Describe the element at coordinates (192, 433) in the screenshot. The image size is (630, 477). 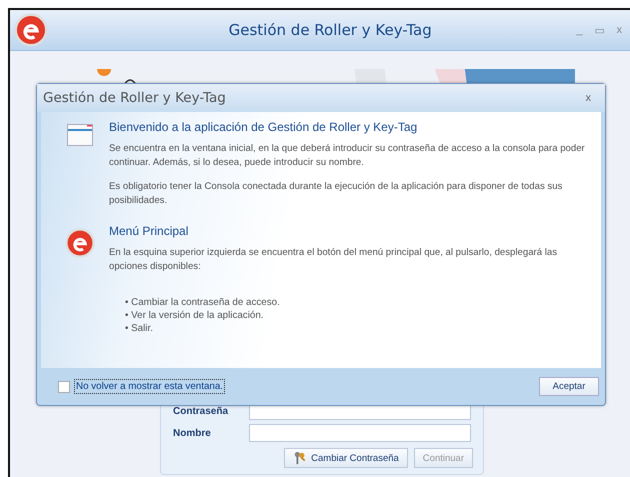
I see `field-label: Nombre` at that location.